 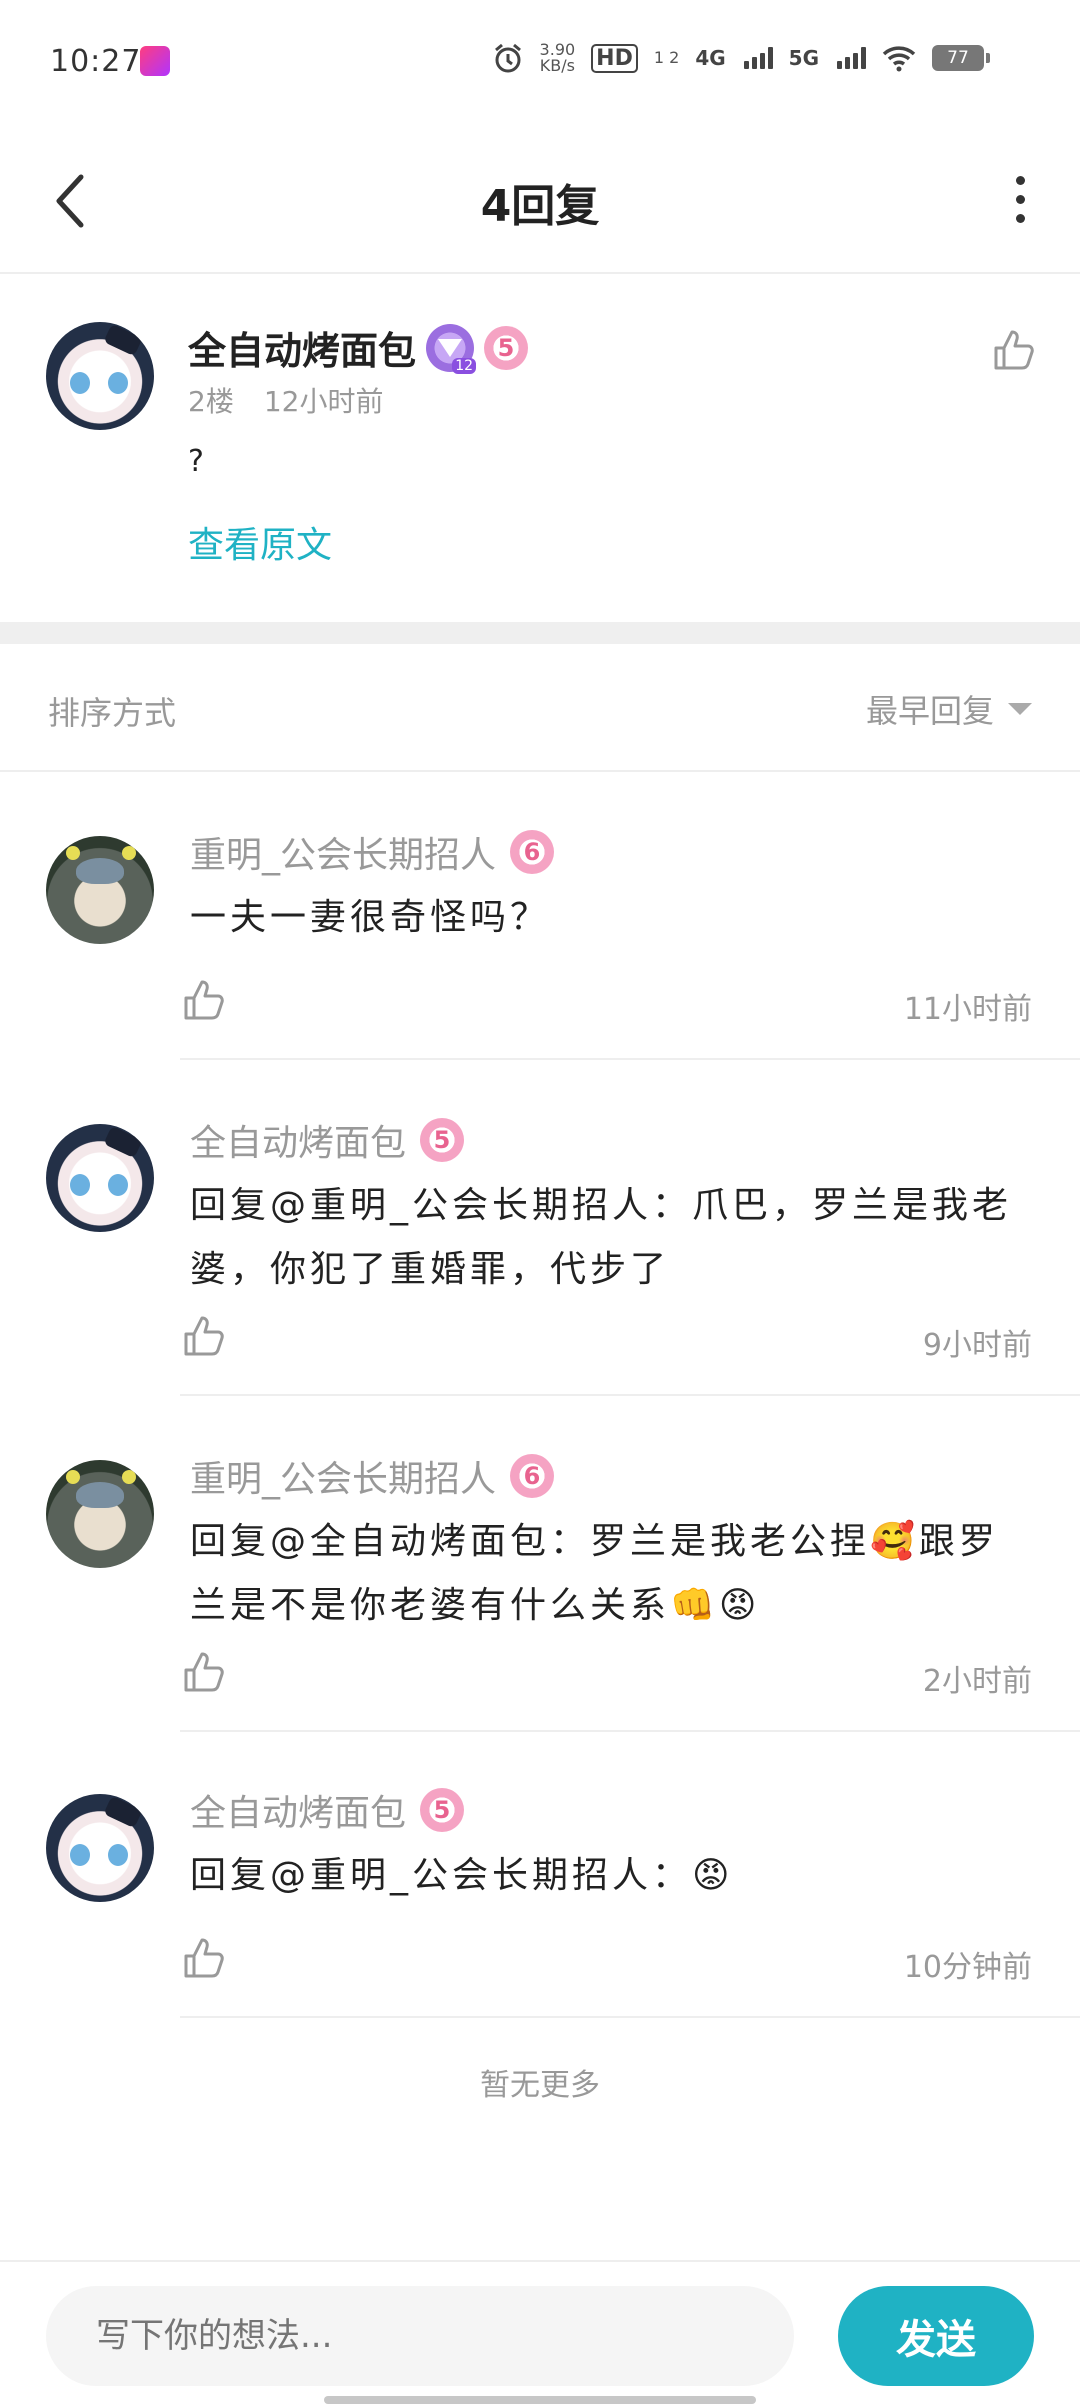 What do you see at coordinates (601, 1237) in the screenshot?
I see `reply-text: 回复@重明_公会长期招人：爪巴，罗兰是我老婆，你犯了重婚罪，代步了` at bounding box center [601, 1237].